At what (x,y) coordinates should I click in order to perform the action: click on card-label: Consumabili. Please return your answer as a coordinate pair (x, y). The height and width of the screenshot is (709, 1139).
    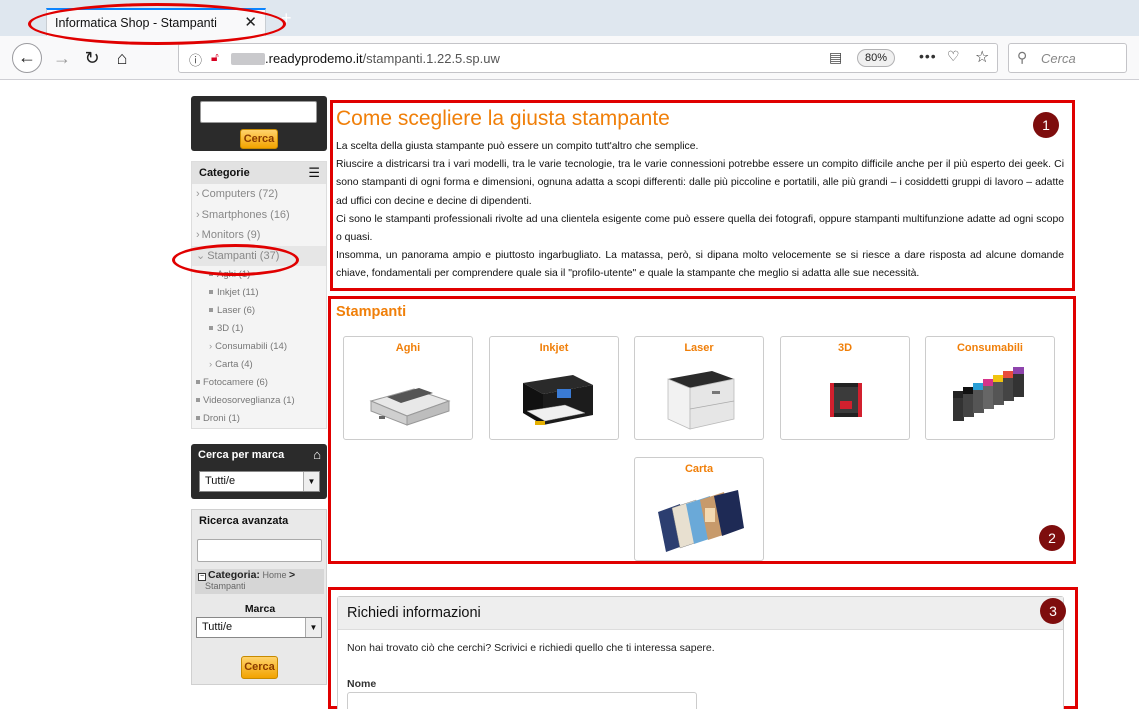
    Looking at the image, I should click on (989, 348).